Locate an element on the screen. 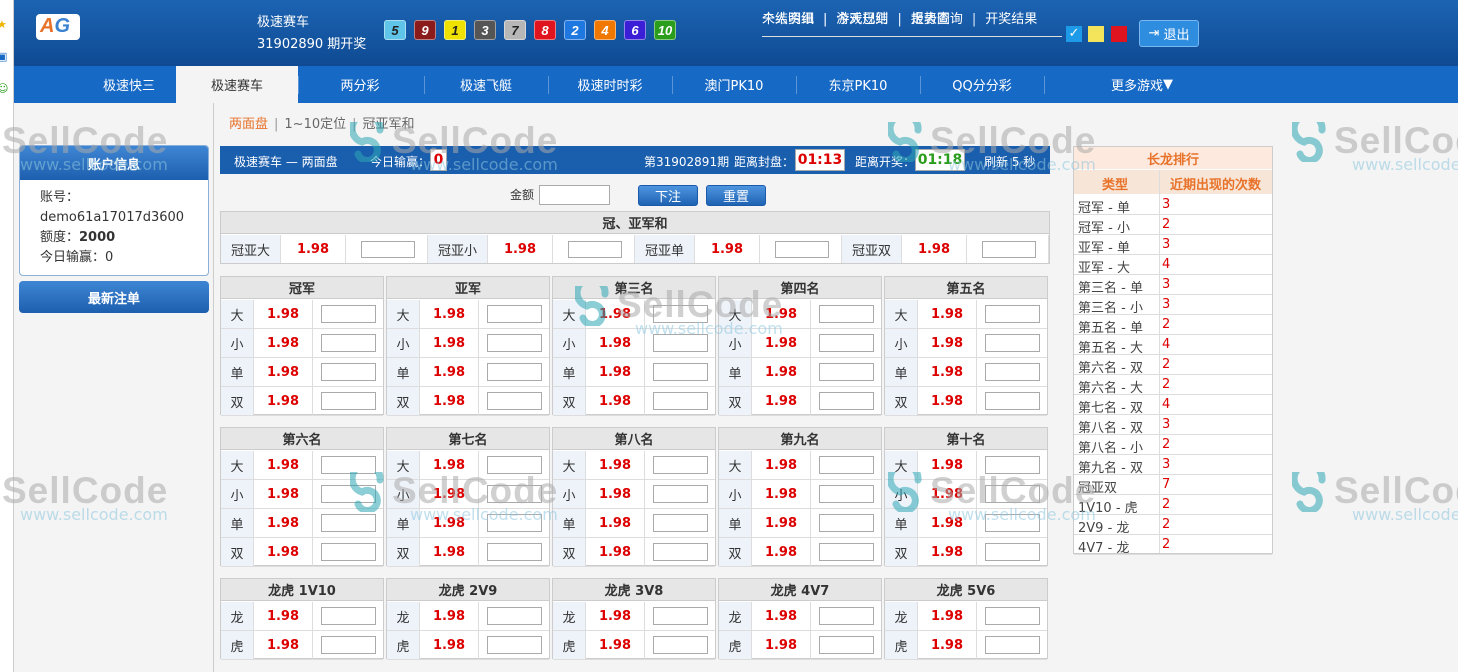  theme-red-swatch is located at coordinates (1119, 34).